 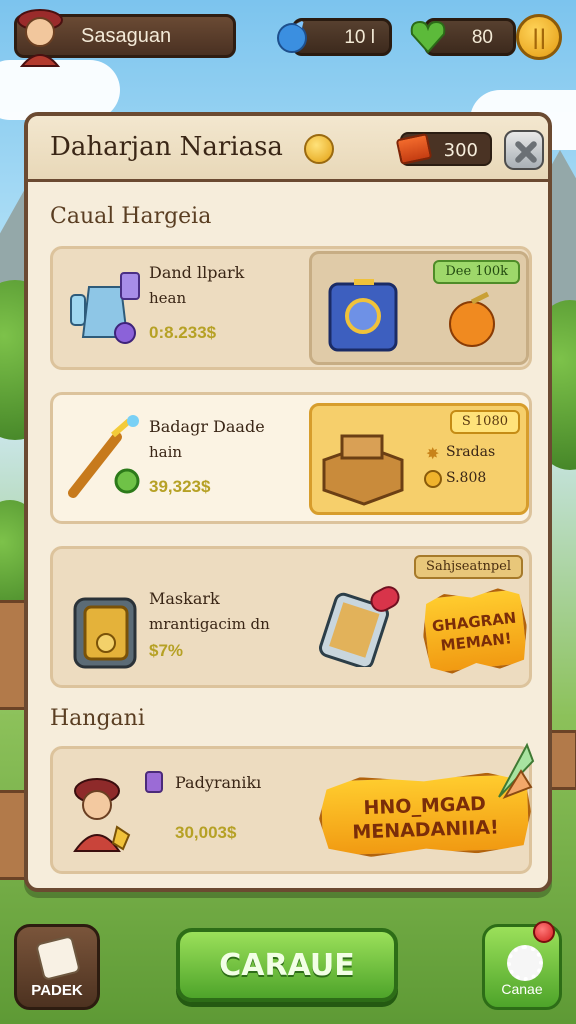 I want to click on shop-card-4: Padyranikı 30,003$ HNO_MGAD MENADANIIA!, so click(x=292, y=808).